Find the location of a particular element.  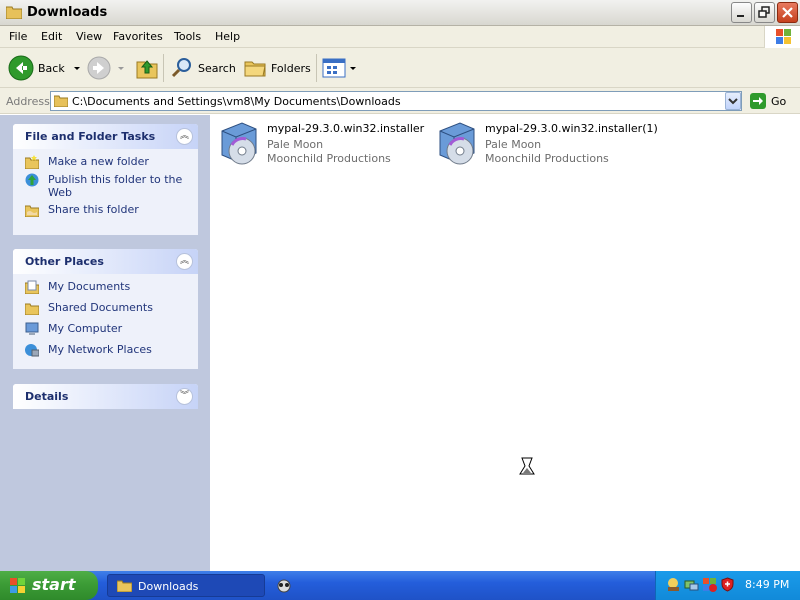

network-places-icon is located at coordinates (32, 350).